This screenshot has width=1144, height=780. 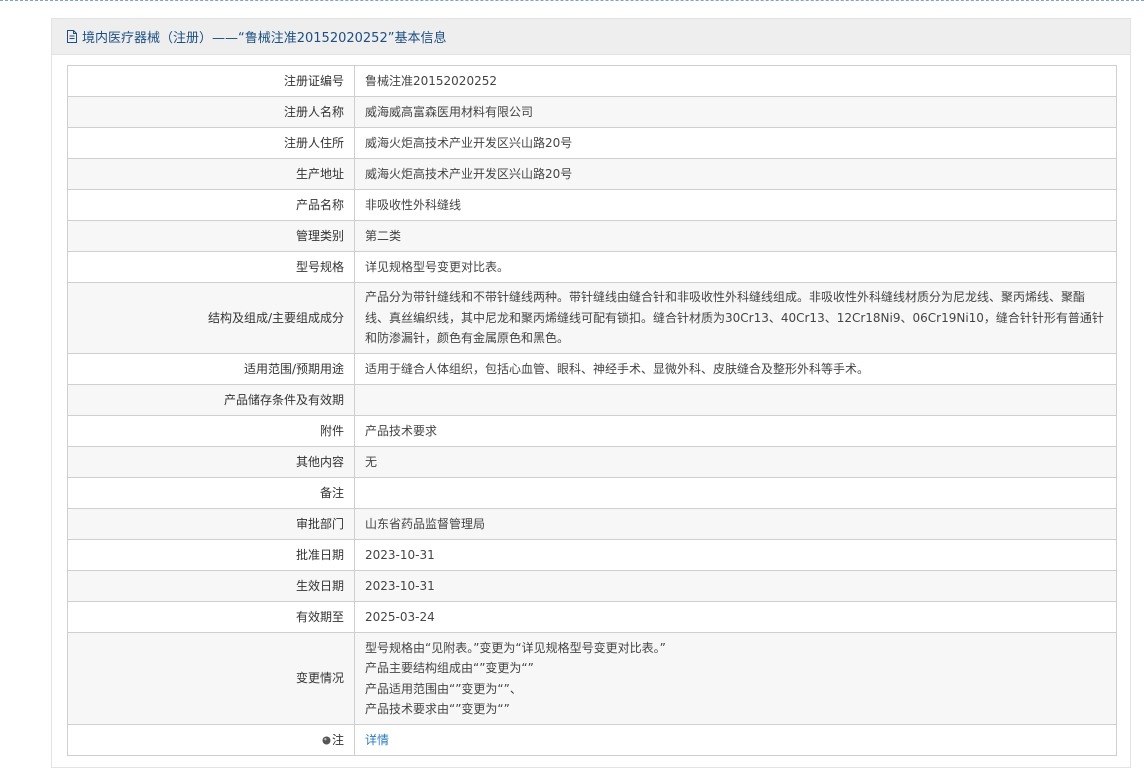 What do you see at coordinates (211, 493) in the screenshot?
I see `row-label-remarks: 备注` at bounding box center [211, 493].